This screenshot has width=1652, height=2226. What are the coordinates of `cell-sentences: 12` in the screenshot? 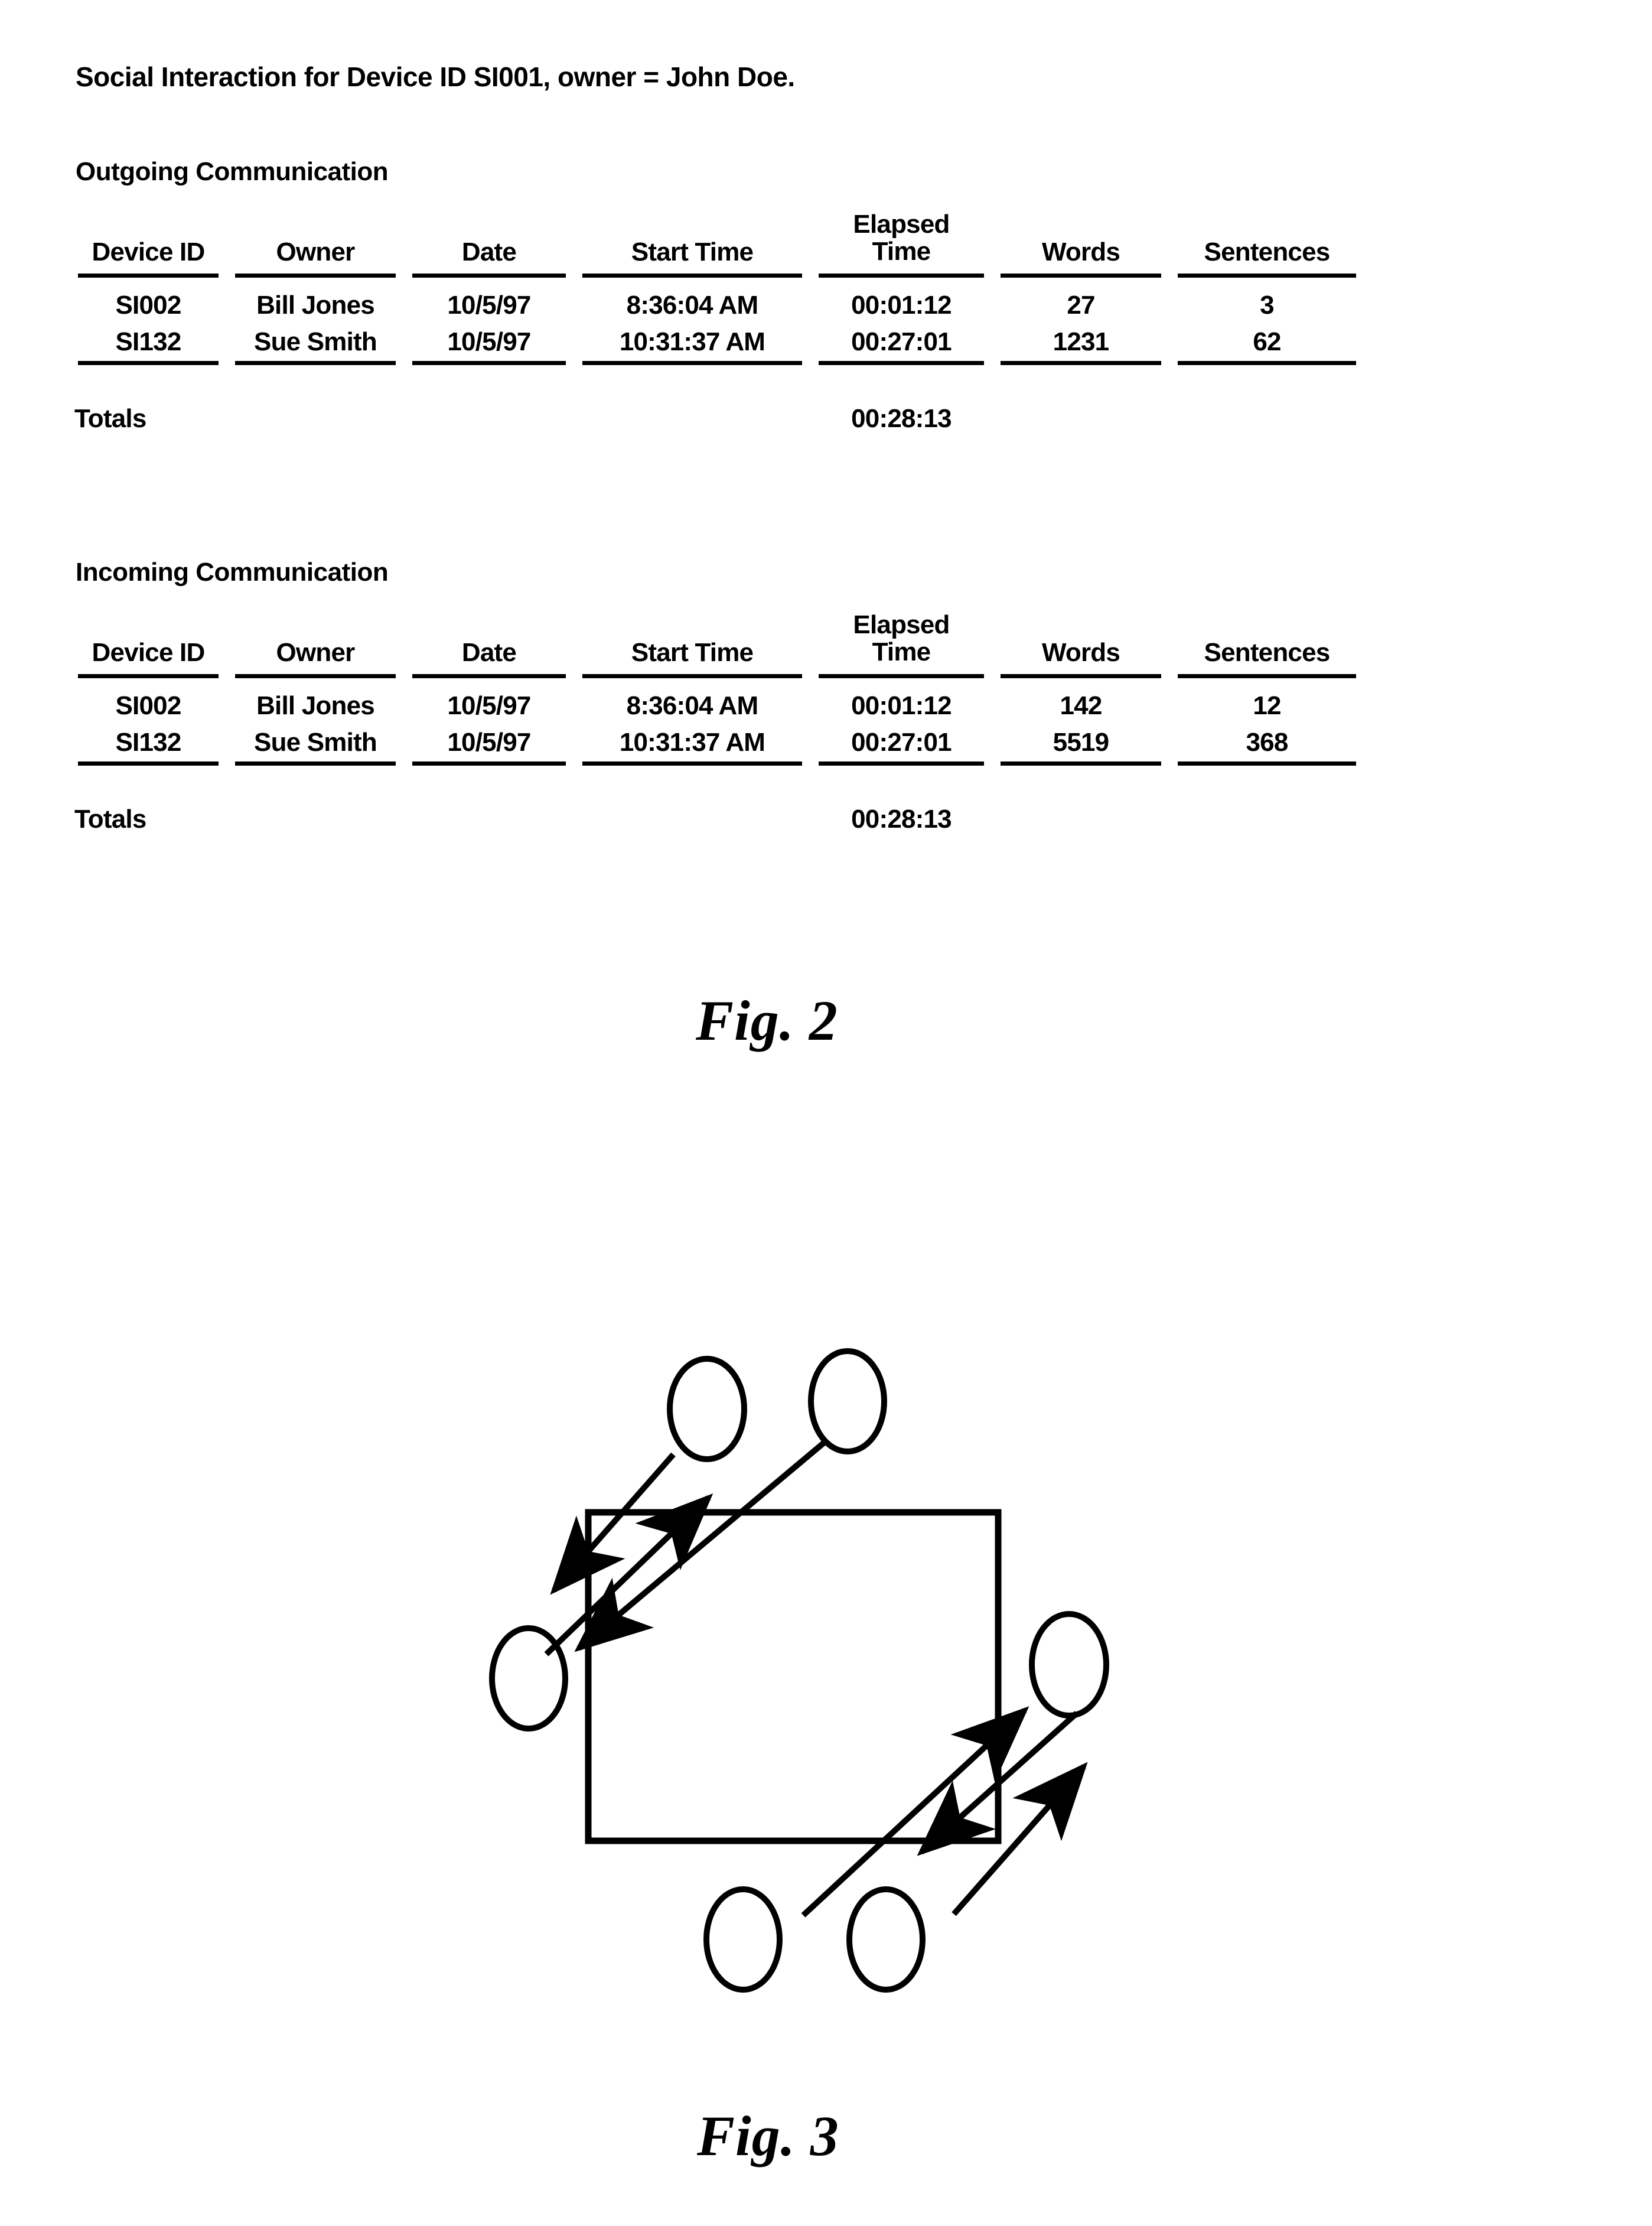 It's located at (1267, 706).